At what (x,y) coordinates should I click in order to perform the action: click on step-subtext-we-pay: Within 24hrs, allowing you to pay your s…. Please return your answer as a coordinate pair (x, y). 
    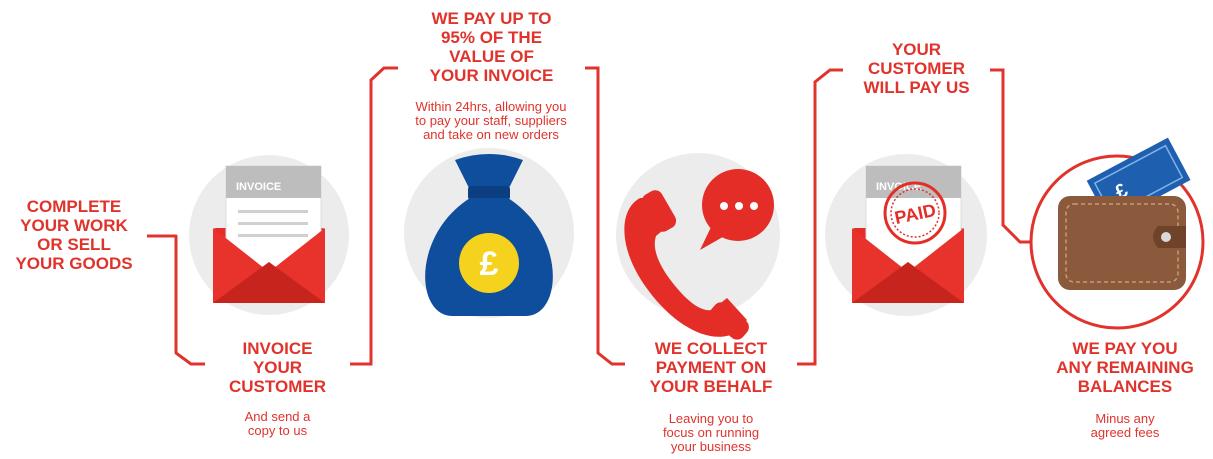
    Looking at the image, I should click on (491, 120).